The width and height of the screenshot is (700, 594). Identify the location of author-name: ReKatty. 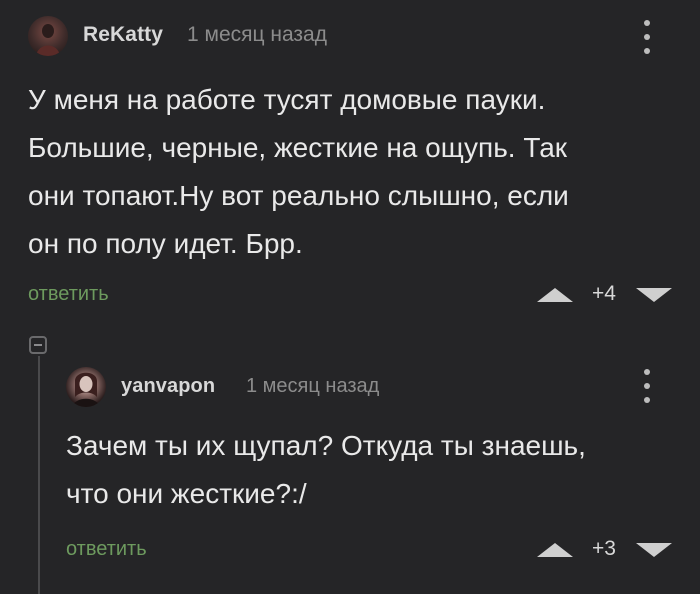
(123, 35).